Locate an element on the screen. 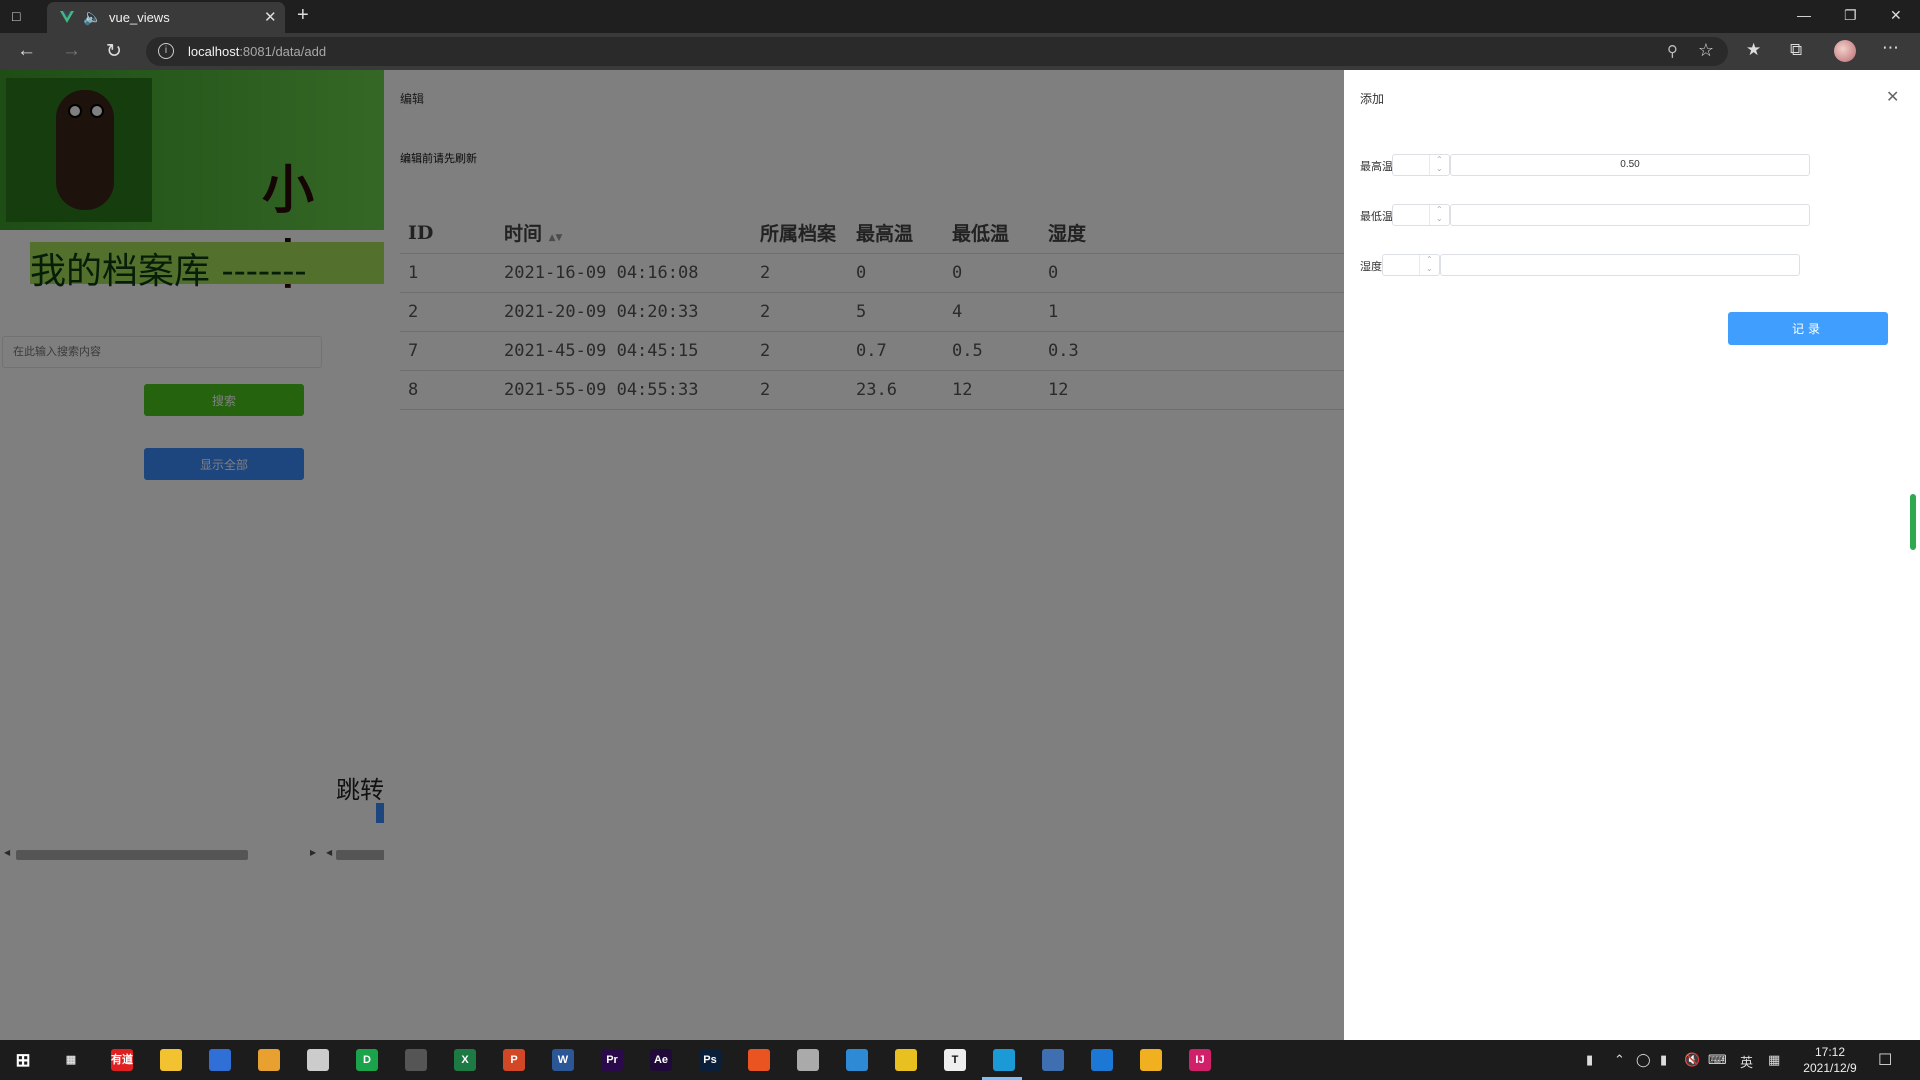 The height and width of the screenshot is (1080, 1920). taskbar-word-icon: W is located at coordinates (563, 1060).